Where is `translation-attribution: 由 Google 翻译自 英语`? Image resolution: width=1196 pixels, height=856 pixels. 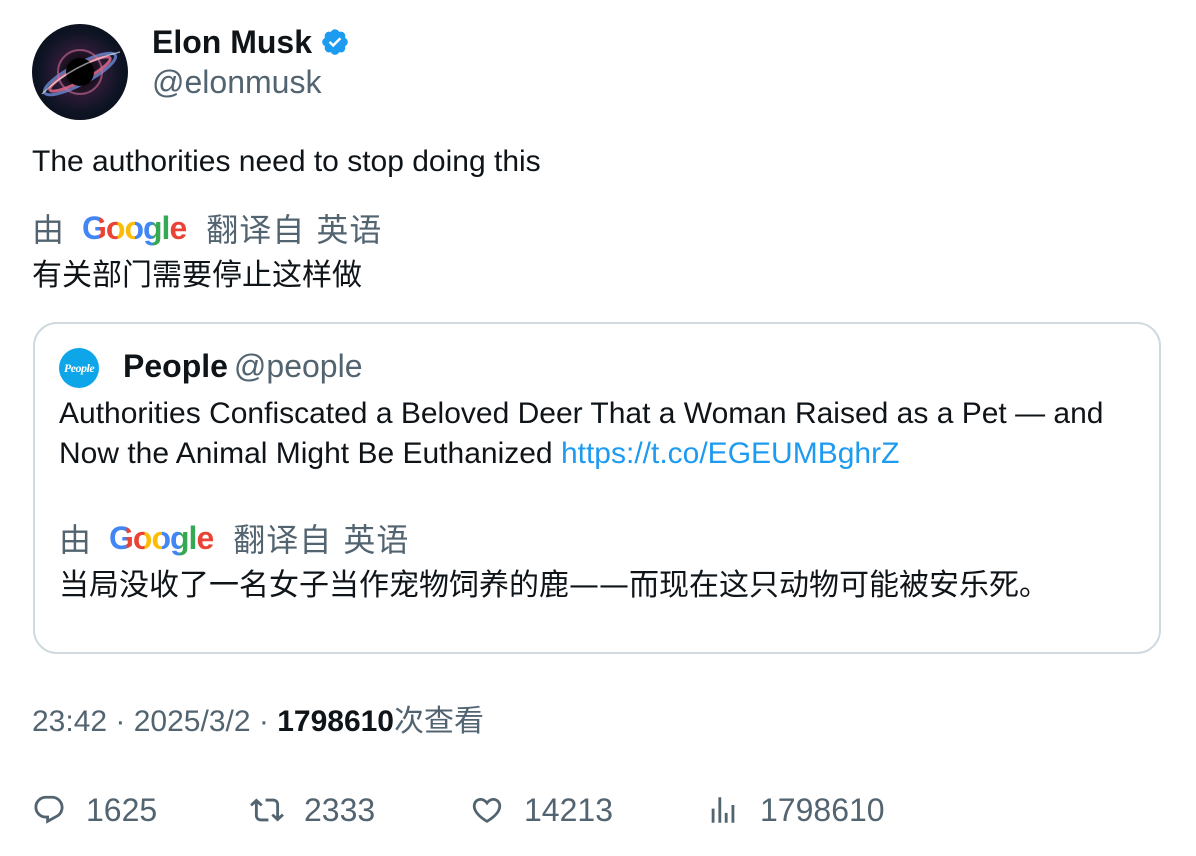 translation-attribution: 由 Google 翻译自 英语 is located at coordinates (207, 228).